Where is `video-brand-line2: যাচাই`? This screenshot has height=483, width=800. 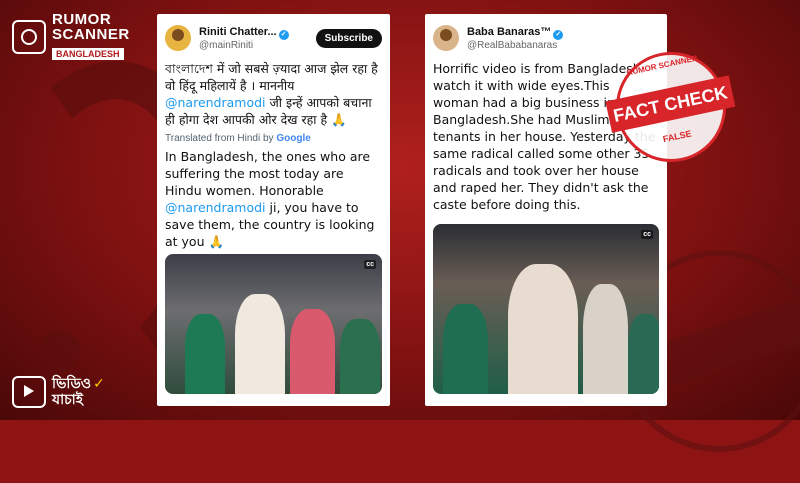
video-brand-line2: যাচাই is located at coordinates (68, 400).